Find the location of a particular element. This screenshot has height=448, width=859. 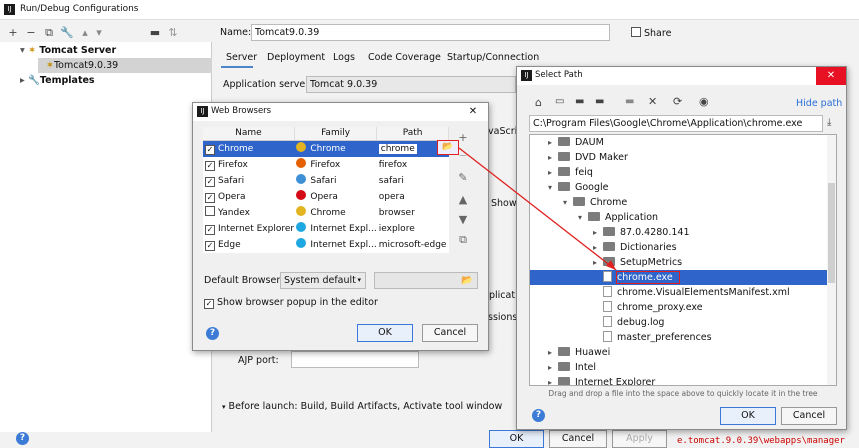

tab-deployment: Deployment is located at coordinates (296, 57).